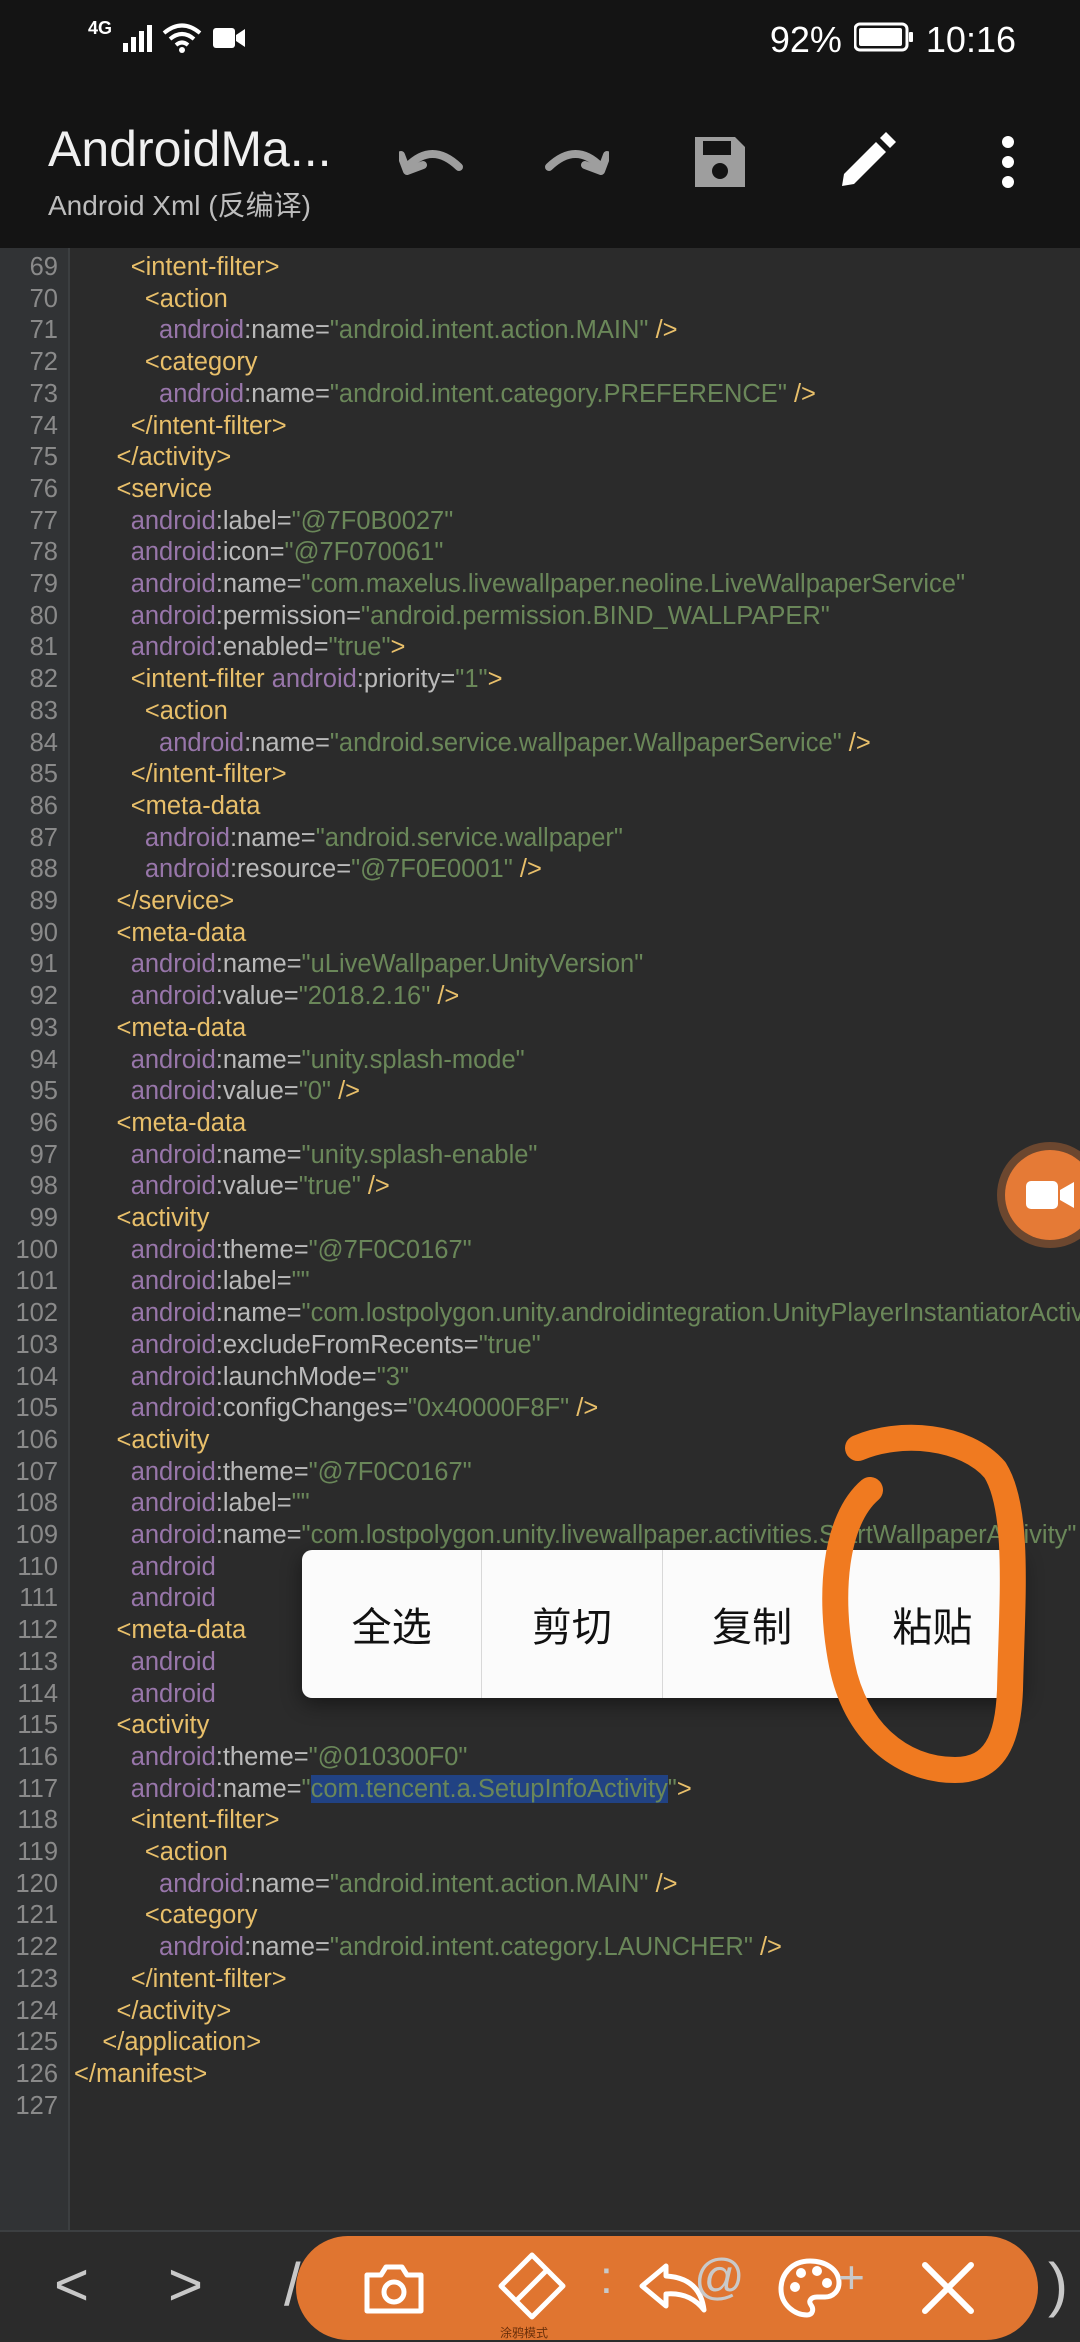 Image resolution: width=1080 pixels, height=2342 pixels. Describe the element at coordinates (540, 1124) in the screenshot. I see `code-line: 96 <meta-data` at that location.